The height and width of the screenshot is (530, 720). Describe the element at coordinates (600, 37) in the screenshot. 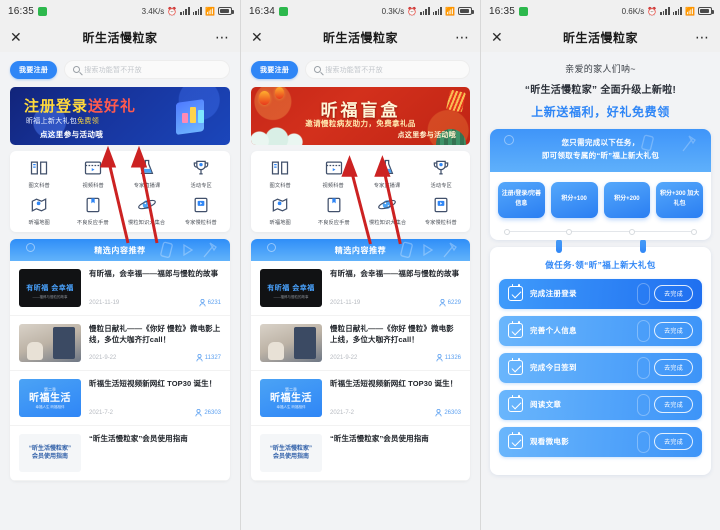

I see `page-title: 昕生活慢粒家` at that location.